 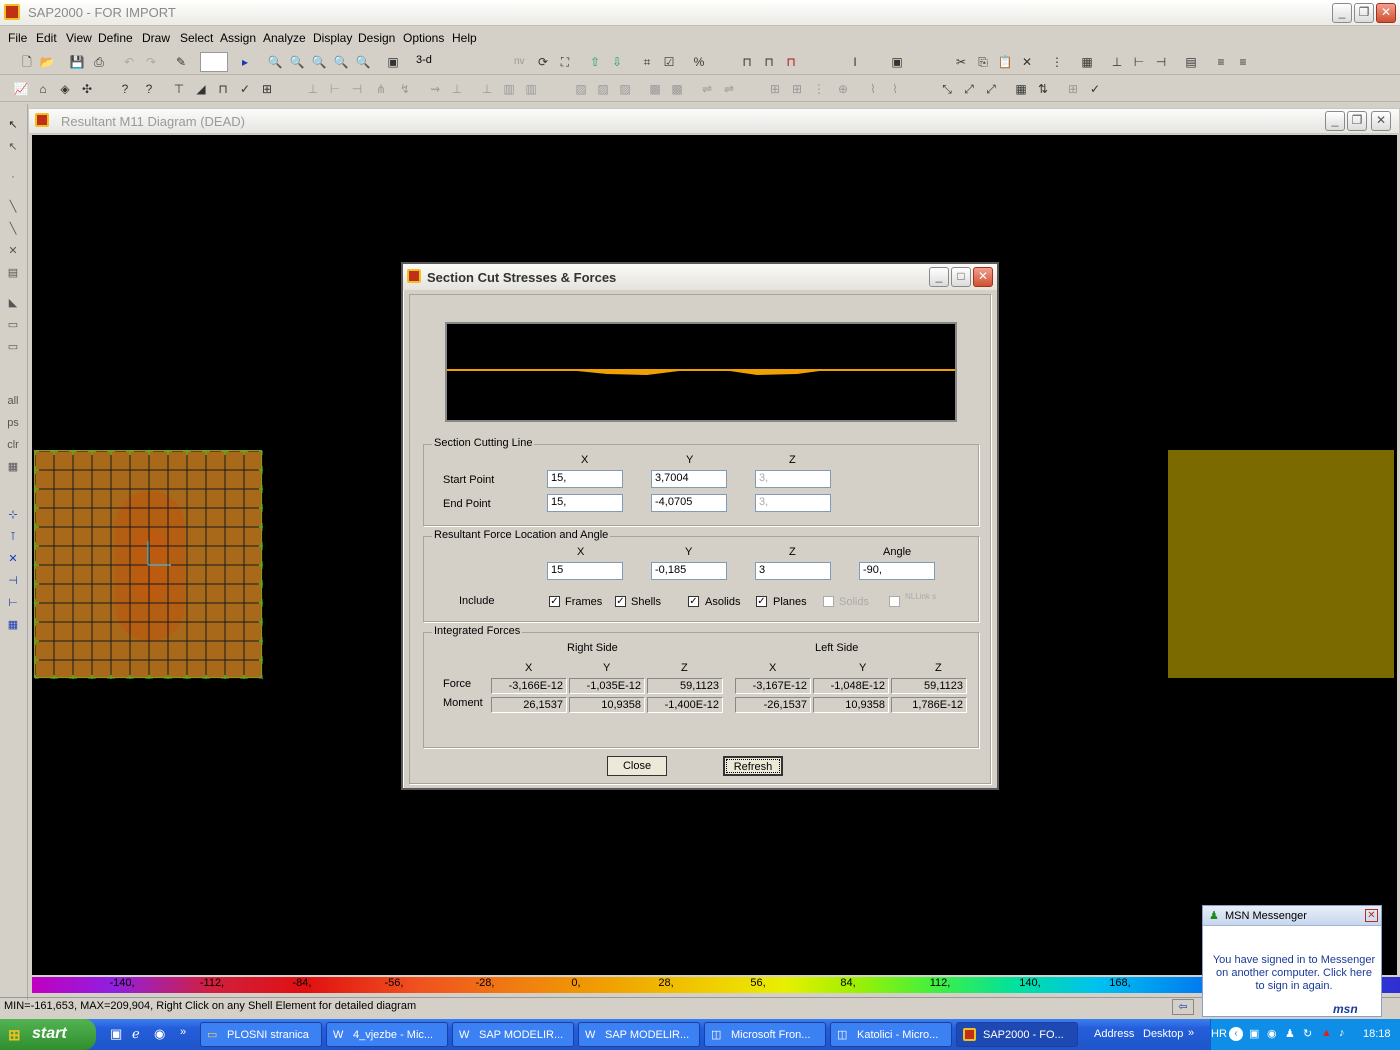 I want to click on braced-frame-icon: ⊓, so click(x=769, y=62).